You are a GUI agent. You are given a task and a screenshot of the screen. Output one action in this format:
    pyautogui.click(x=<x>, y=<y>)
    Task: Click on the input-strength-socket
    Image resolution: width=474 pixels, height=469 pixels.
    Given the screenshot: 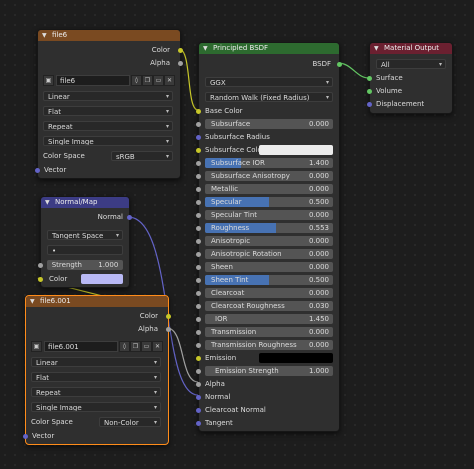 What is the action you would take?
    pyautogui.click(x=40, y=265)
    